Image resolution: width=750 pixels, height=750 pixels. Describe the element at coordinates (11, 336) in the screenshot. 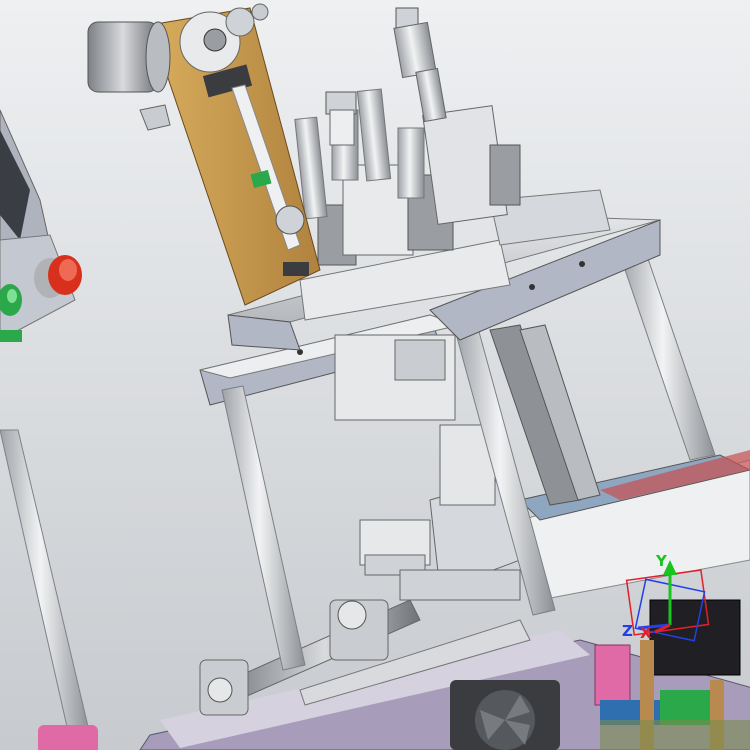

I see `green-indicator` at that location.